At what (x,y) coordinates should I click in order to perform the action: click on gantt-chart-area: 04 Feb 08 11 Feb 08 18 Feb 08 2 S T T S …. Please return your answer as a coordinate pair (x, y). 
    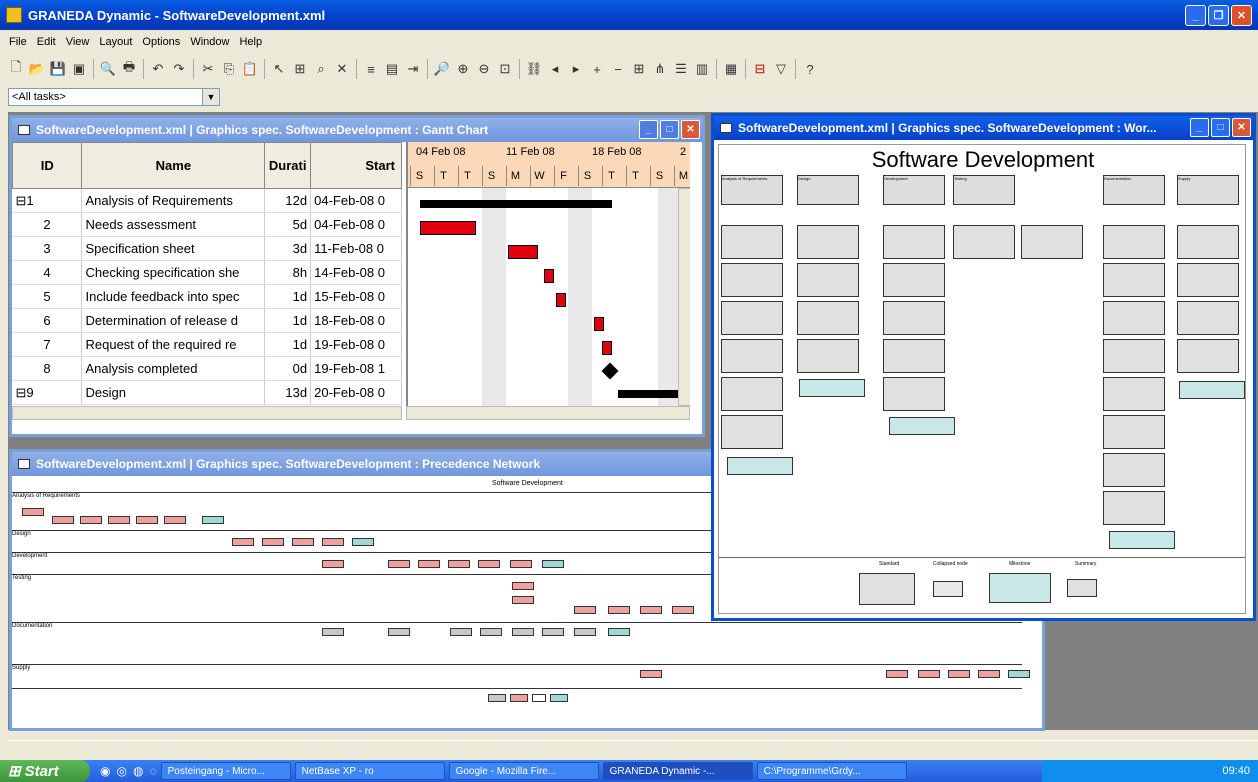
    Looking at the image, I should click on (548, 274).